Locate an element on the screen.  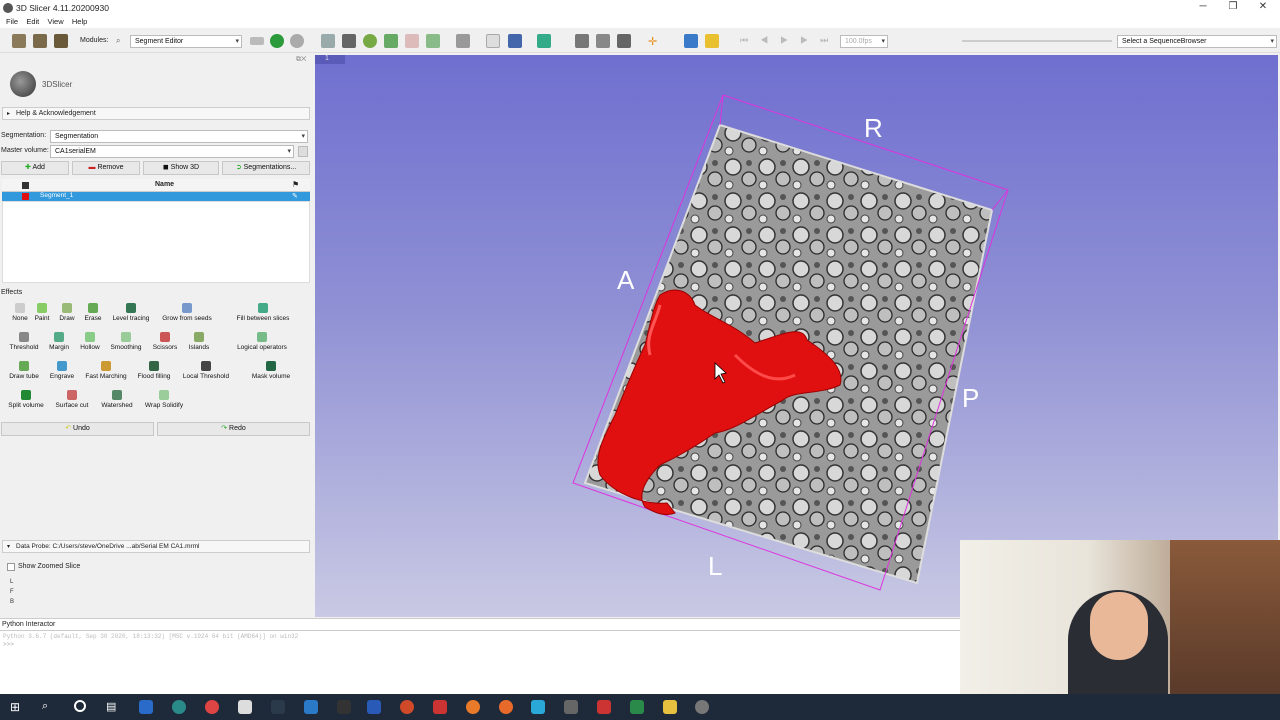
probe-letter-b: B is located at coordinates (12, 602).